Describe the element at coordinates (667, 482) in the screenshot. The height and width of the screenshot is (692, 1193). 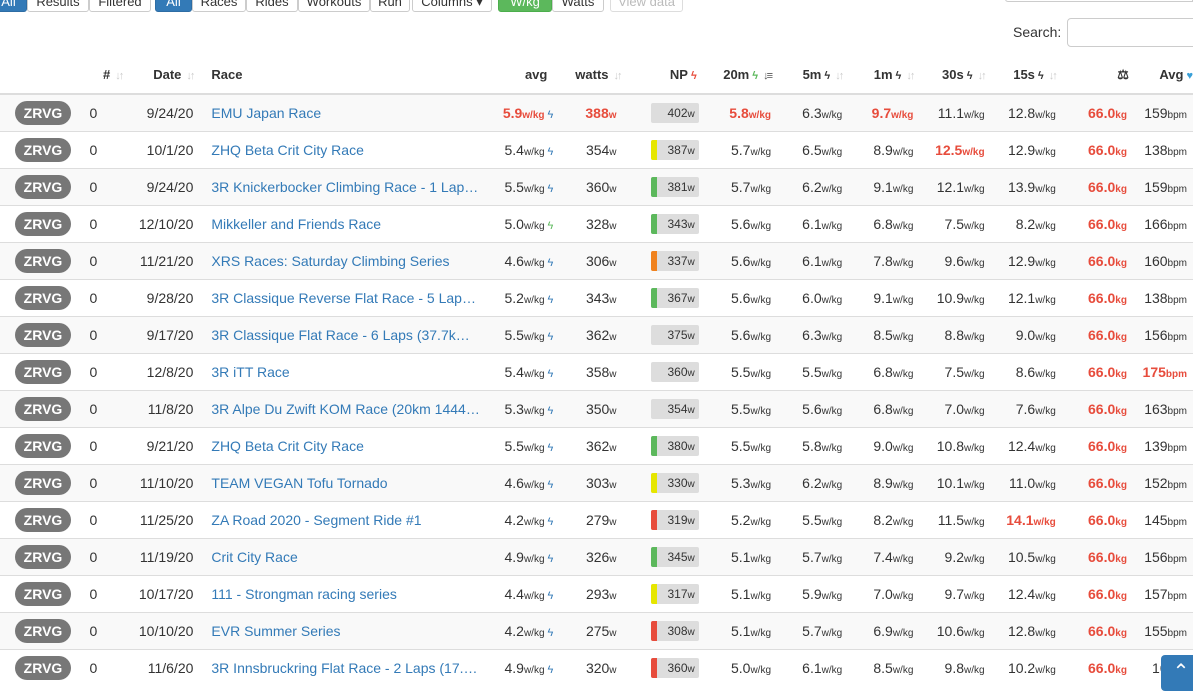
I see `np-cell: 330w` at that location.